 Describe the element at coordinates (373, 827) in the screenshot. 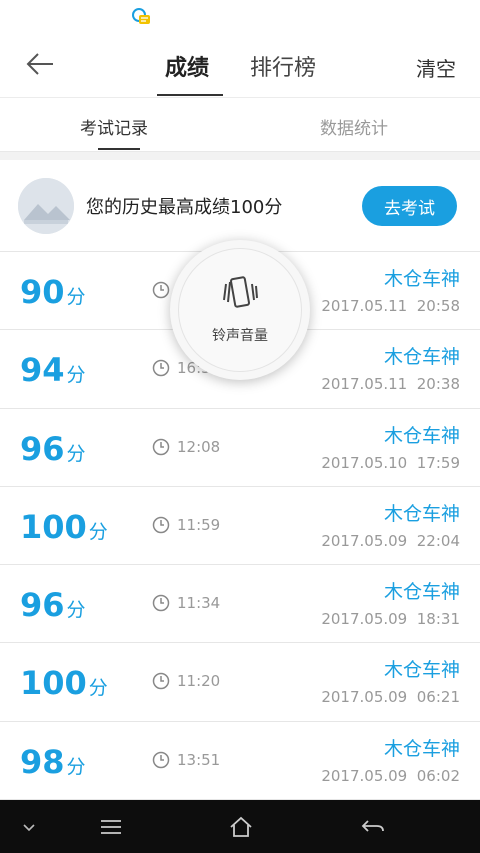

I see `back-icon` at that location.